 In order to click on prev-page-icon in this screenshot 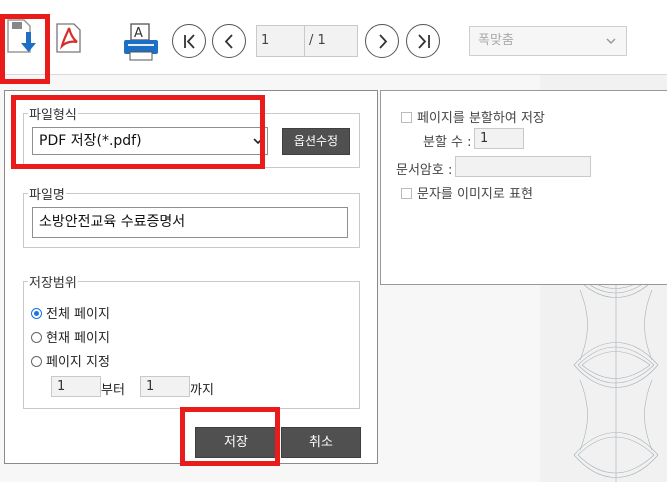, I will do `click(228, 41)`.